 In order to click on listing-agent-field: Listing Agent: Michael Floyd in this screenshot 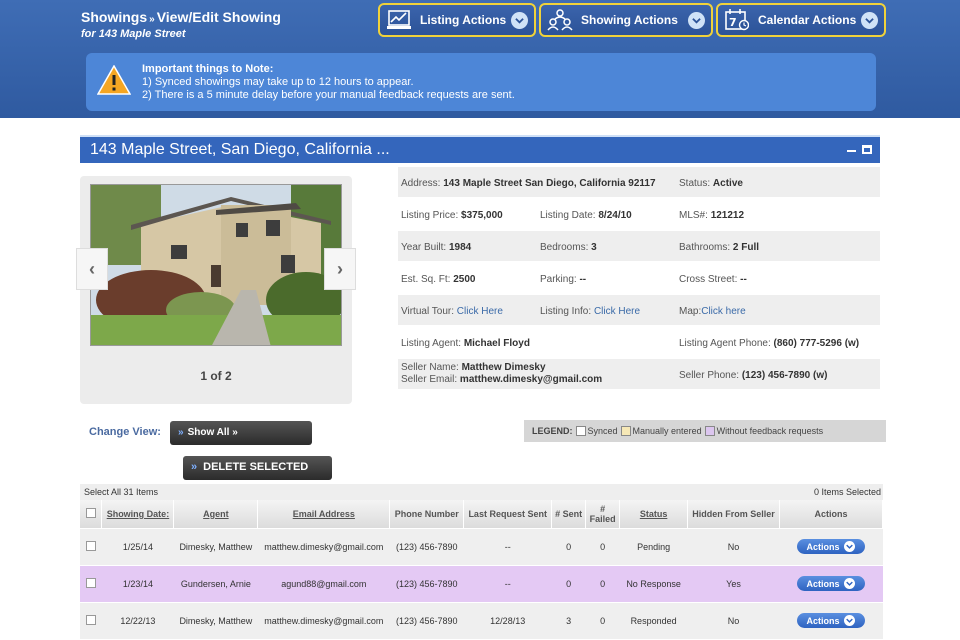, I will do `click(465, 343)`.